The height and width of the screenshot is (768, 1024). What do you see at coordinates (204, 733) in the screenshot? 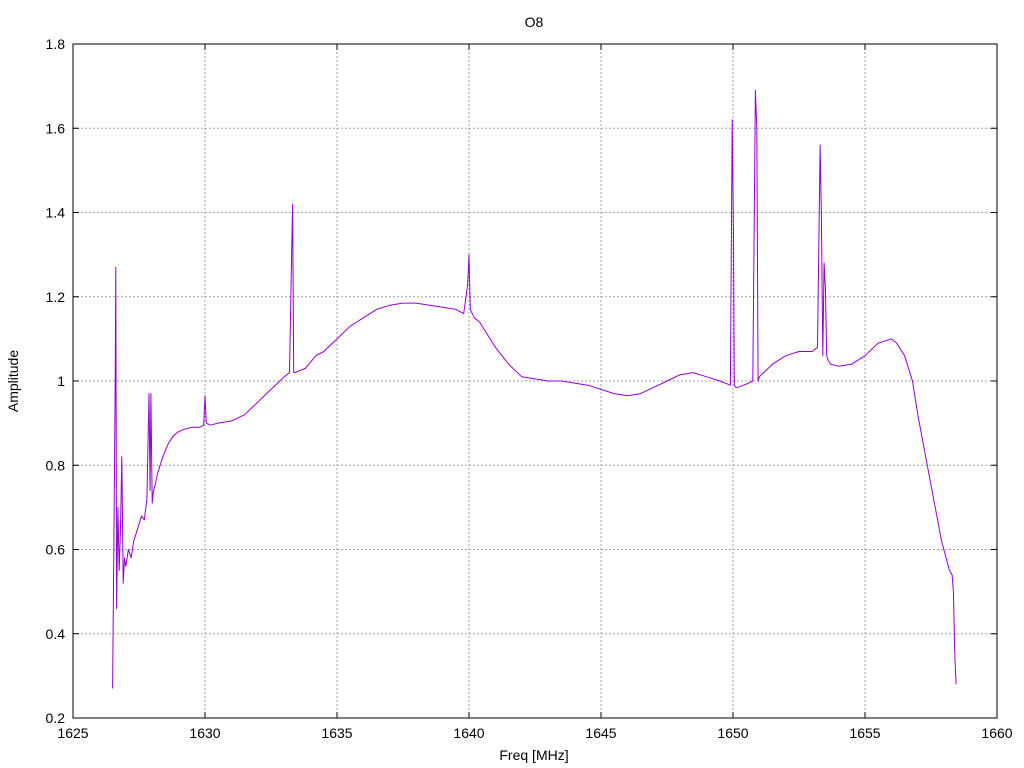
I see `x-tick-label: 1630` at bounding box center [204, 733].